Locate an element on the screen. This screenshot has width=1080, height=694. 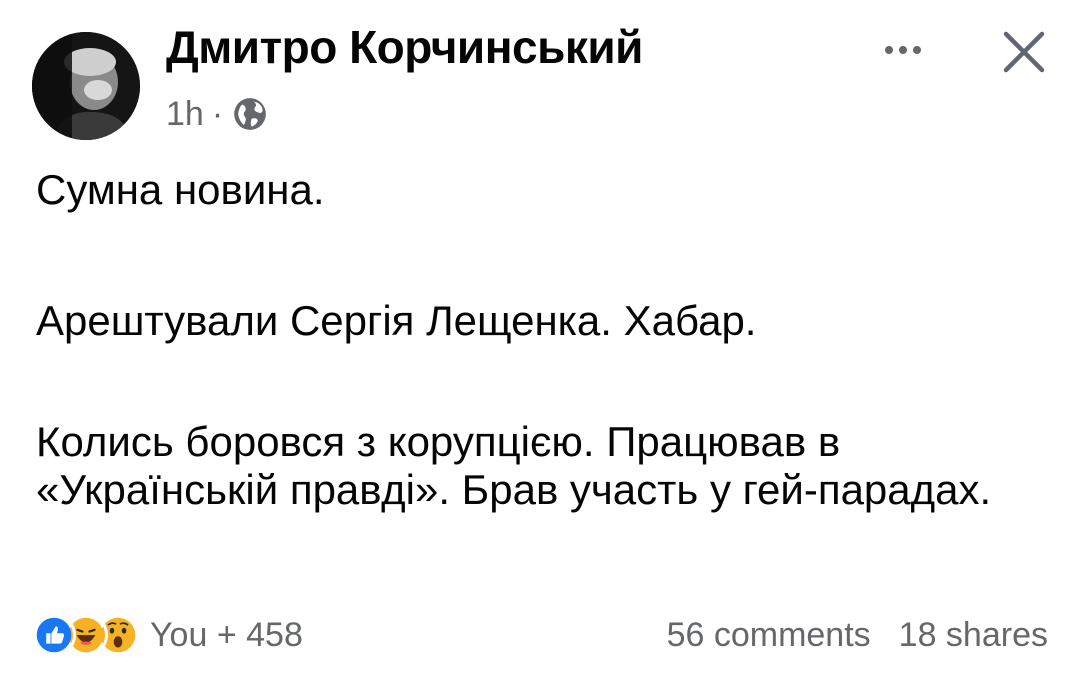
post-meta: 1h · is located at coordinates (217, 114).